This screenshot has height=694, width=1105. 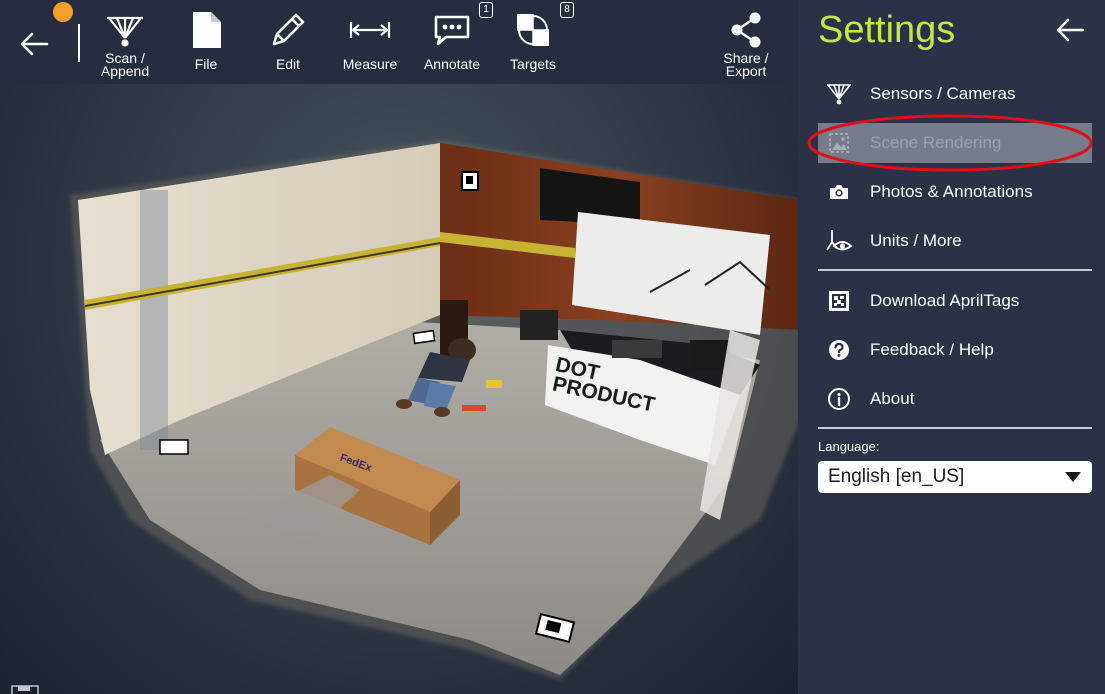 I want to click on speech-bubble-icon, so click(x=452, y=30).